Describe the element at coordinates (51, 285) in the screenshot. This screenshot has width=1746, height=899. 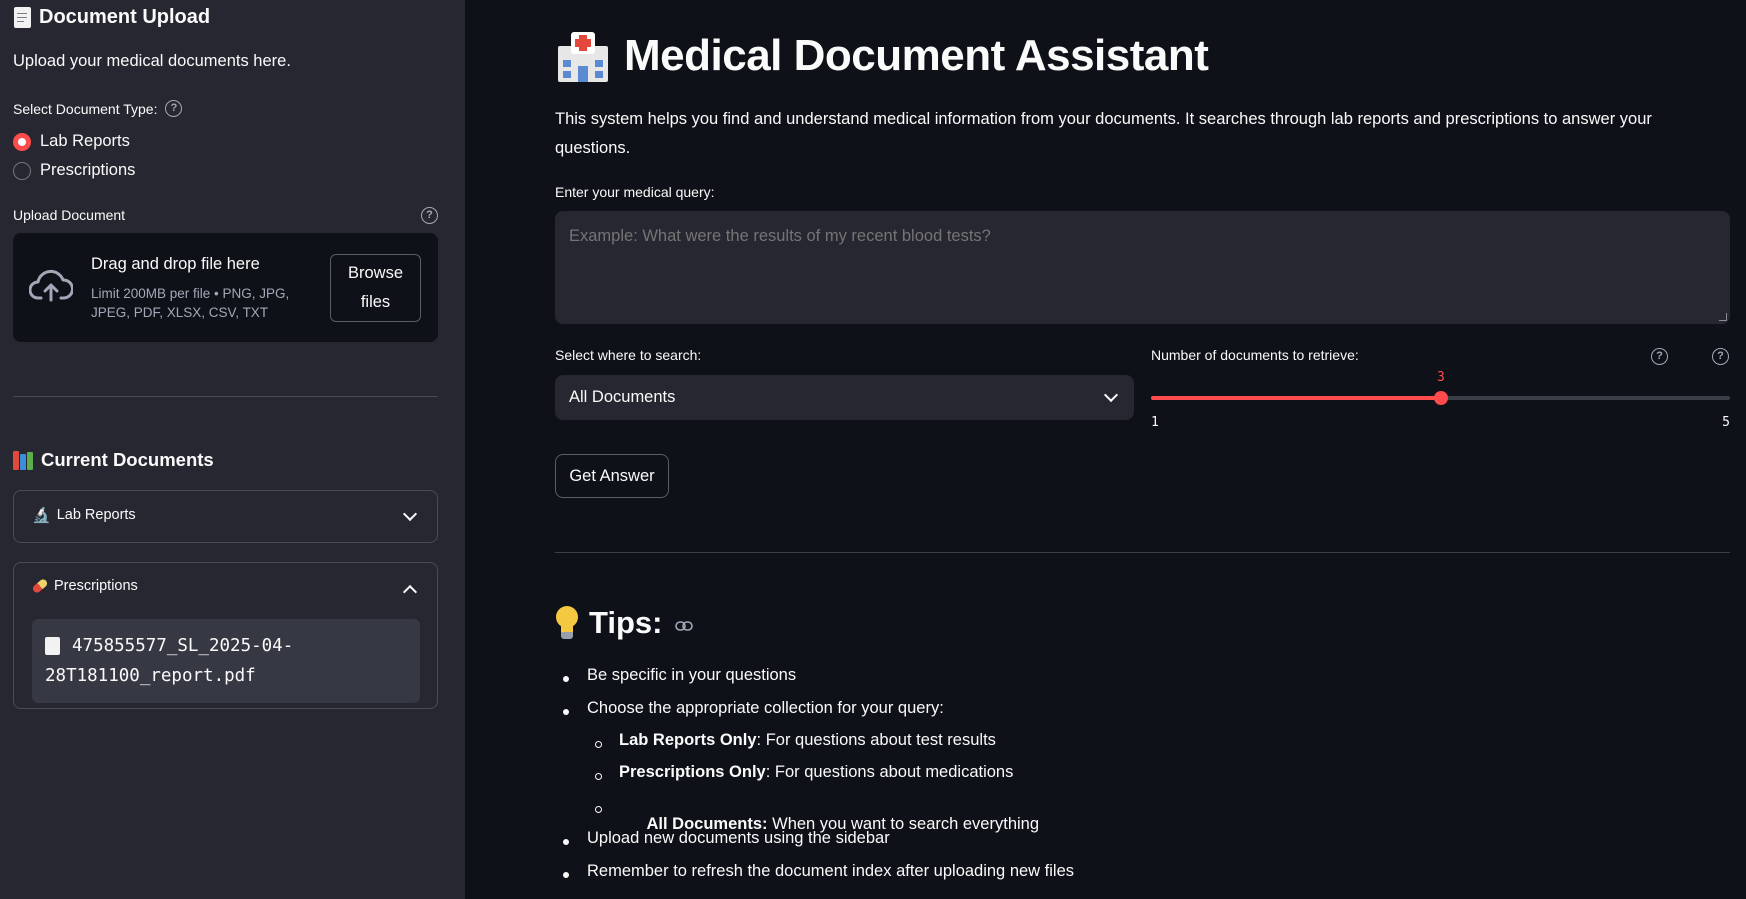
I see `cloud-upload-icon` at that location.